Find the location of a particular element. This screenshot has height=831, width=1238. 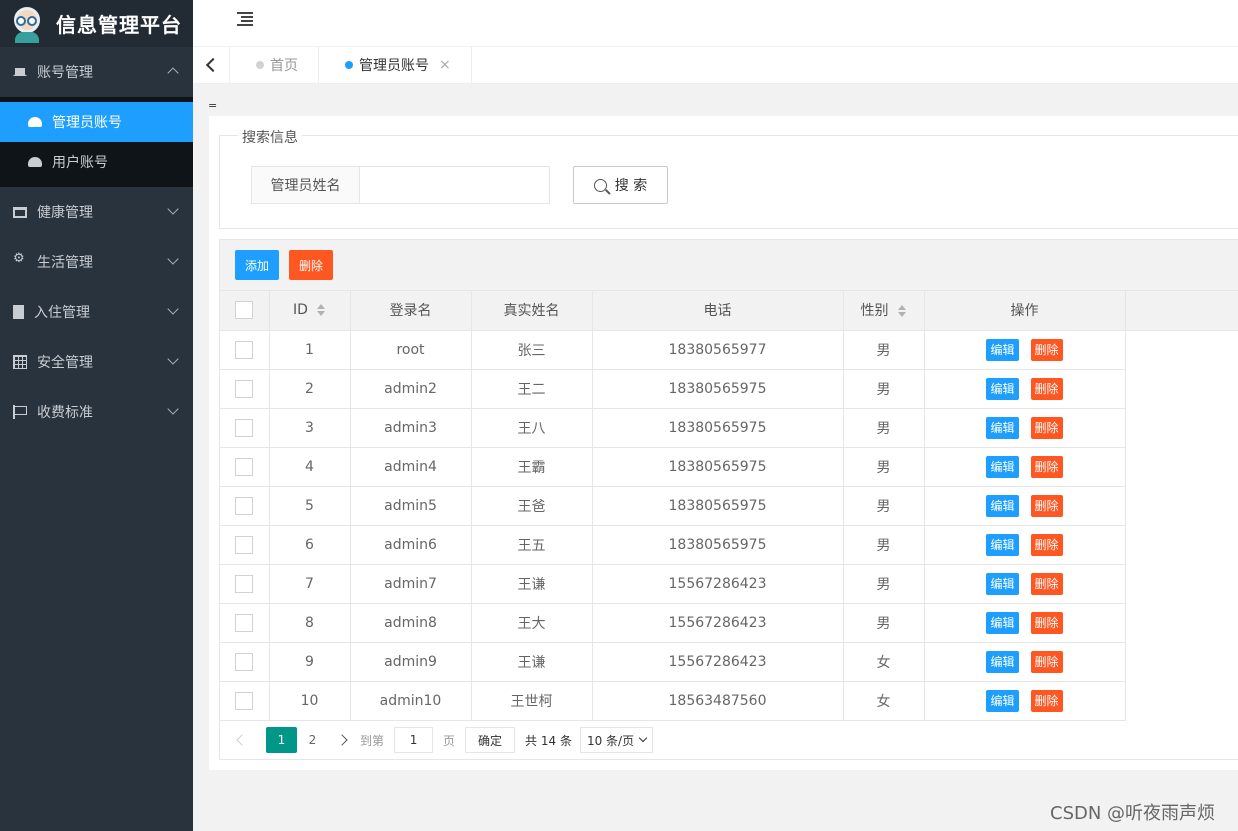

tab-scroll-left-icon is located at coordinates (211, 65).